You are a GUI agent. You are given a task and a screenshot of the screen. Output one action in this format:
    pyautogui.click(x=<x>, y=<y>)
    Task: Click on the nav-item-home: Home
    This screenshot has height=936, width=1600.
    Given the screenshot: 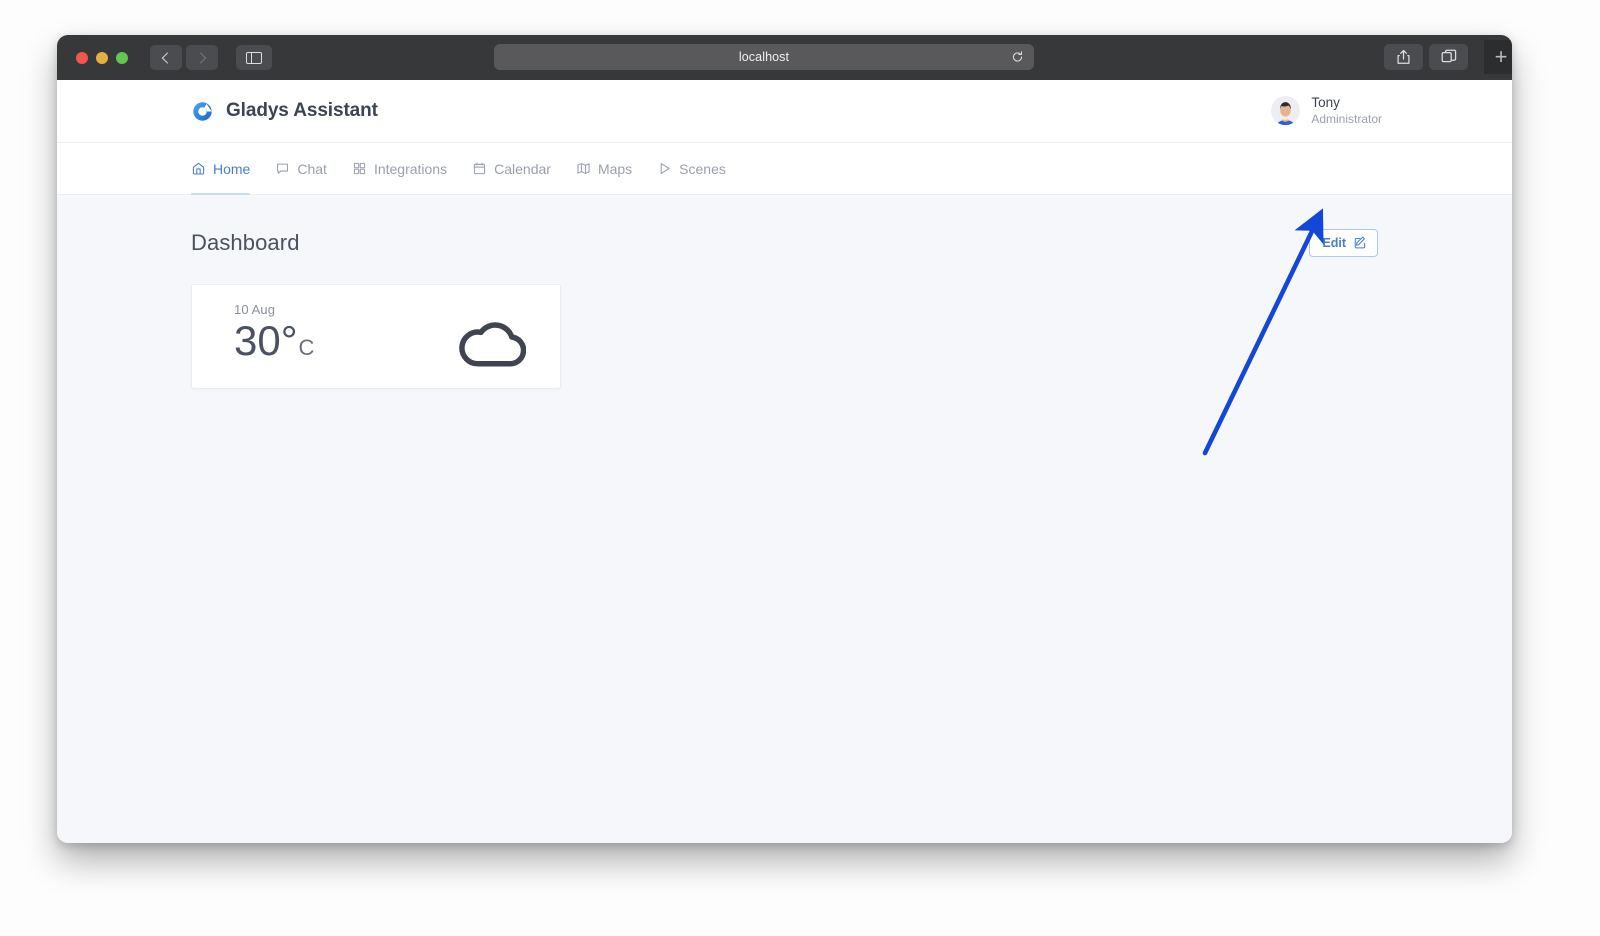 What is the action you would take?
    pyautogui.click(x=221, y=169)
    